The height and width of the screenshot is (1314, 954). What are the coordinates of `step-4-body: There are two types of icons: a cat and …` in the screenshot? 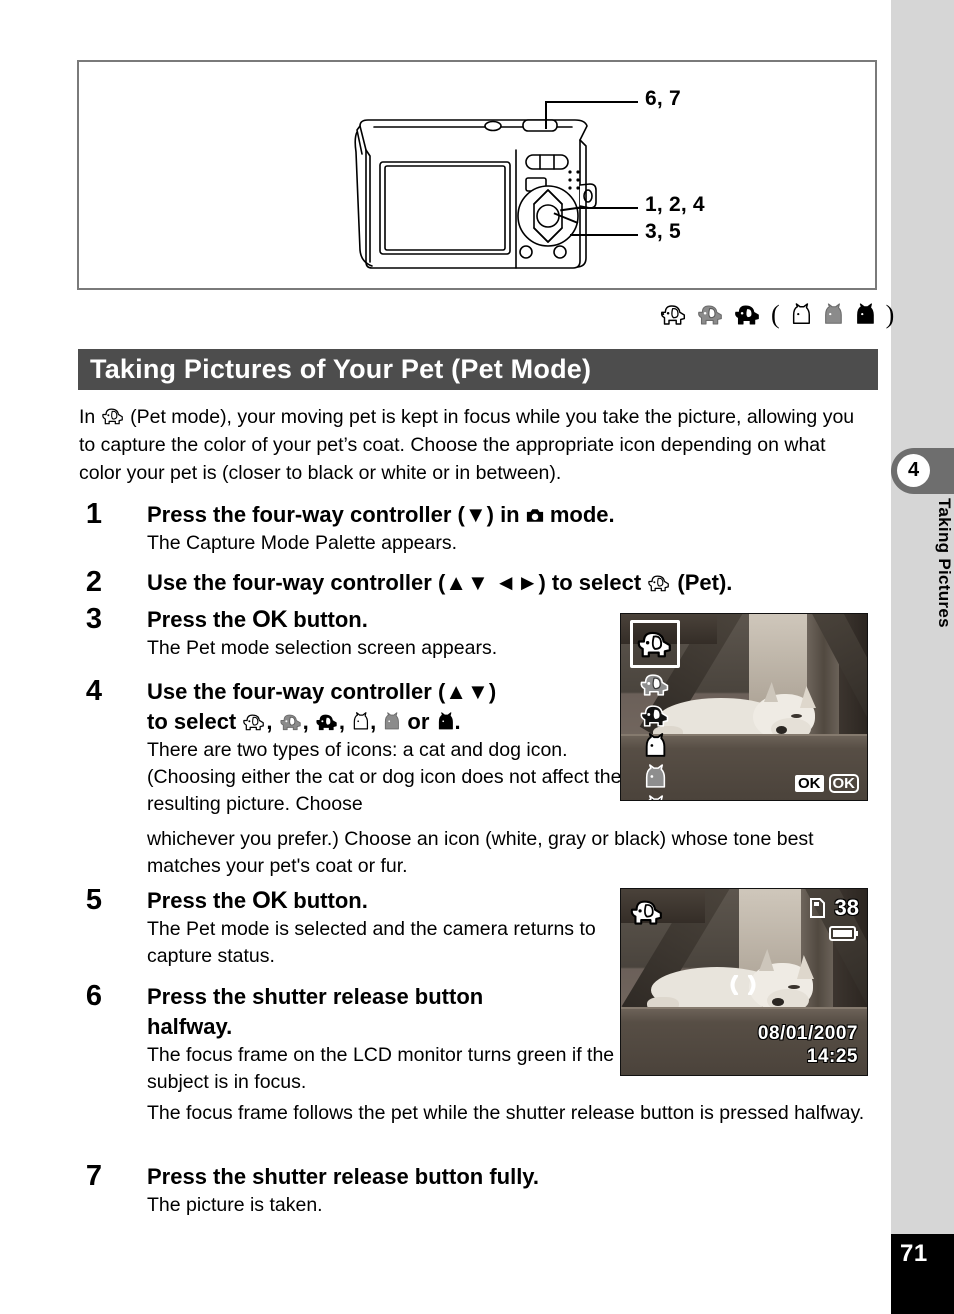 It's located at (384, 777).